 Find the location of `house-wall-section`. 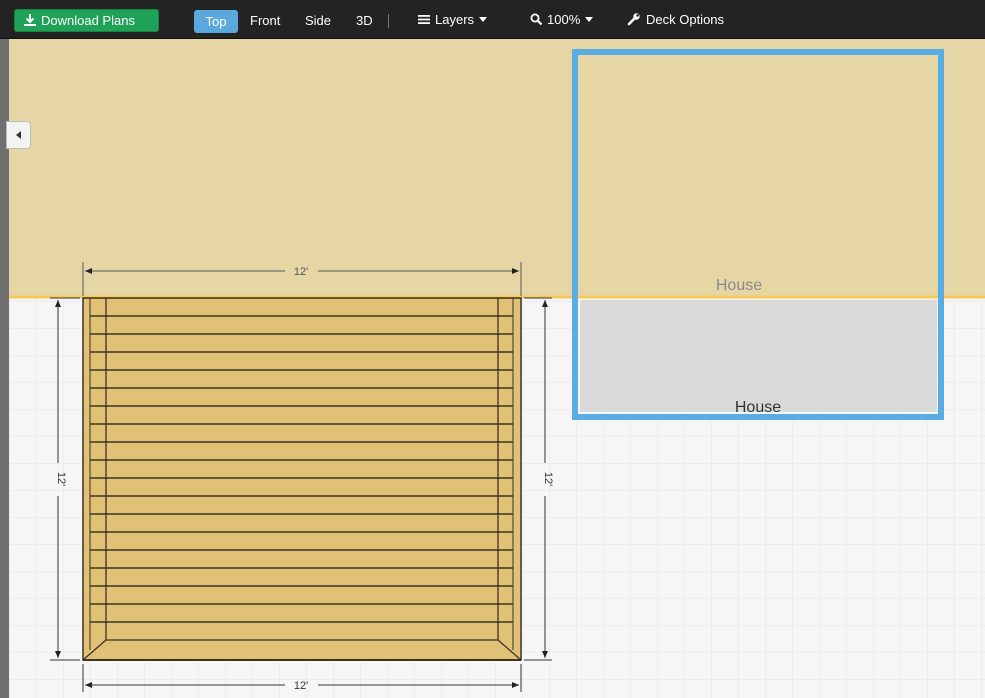

house-wall-section is located at coordinates (758, 356).